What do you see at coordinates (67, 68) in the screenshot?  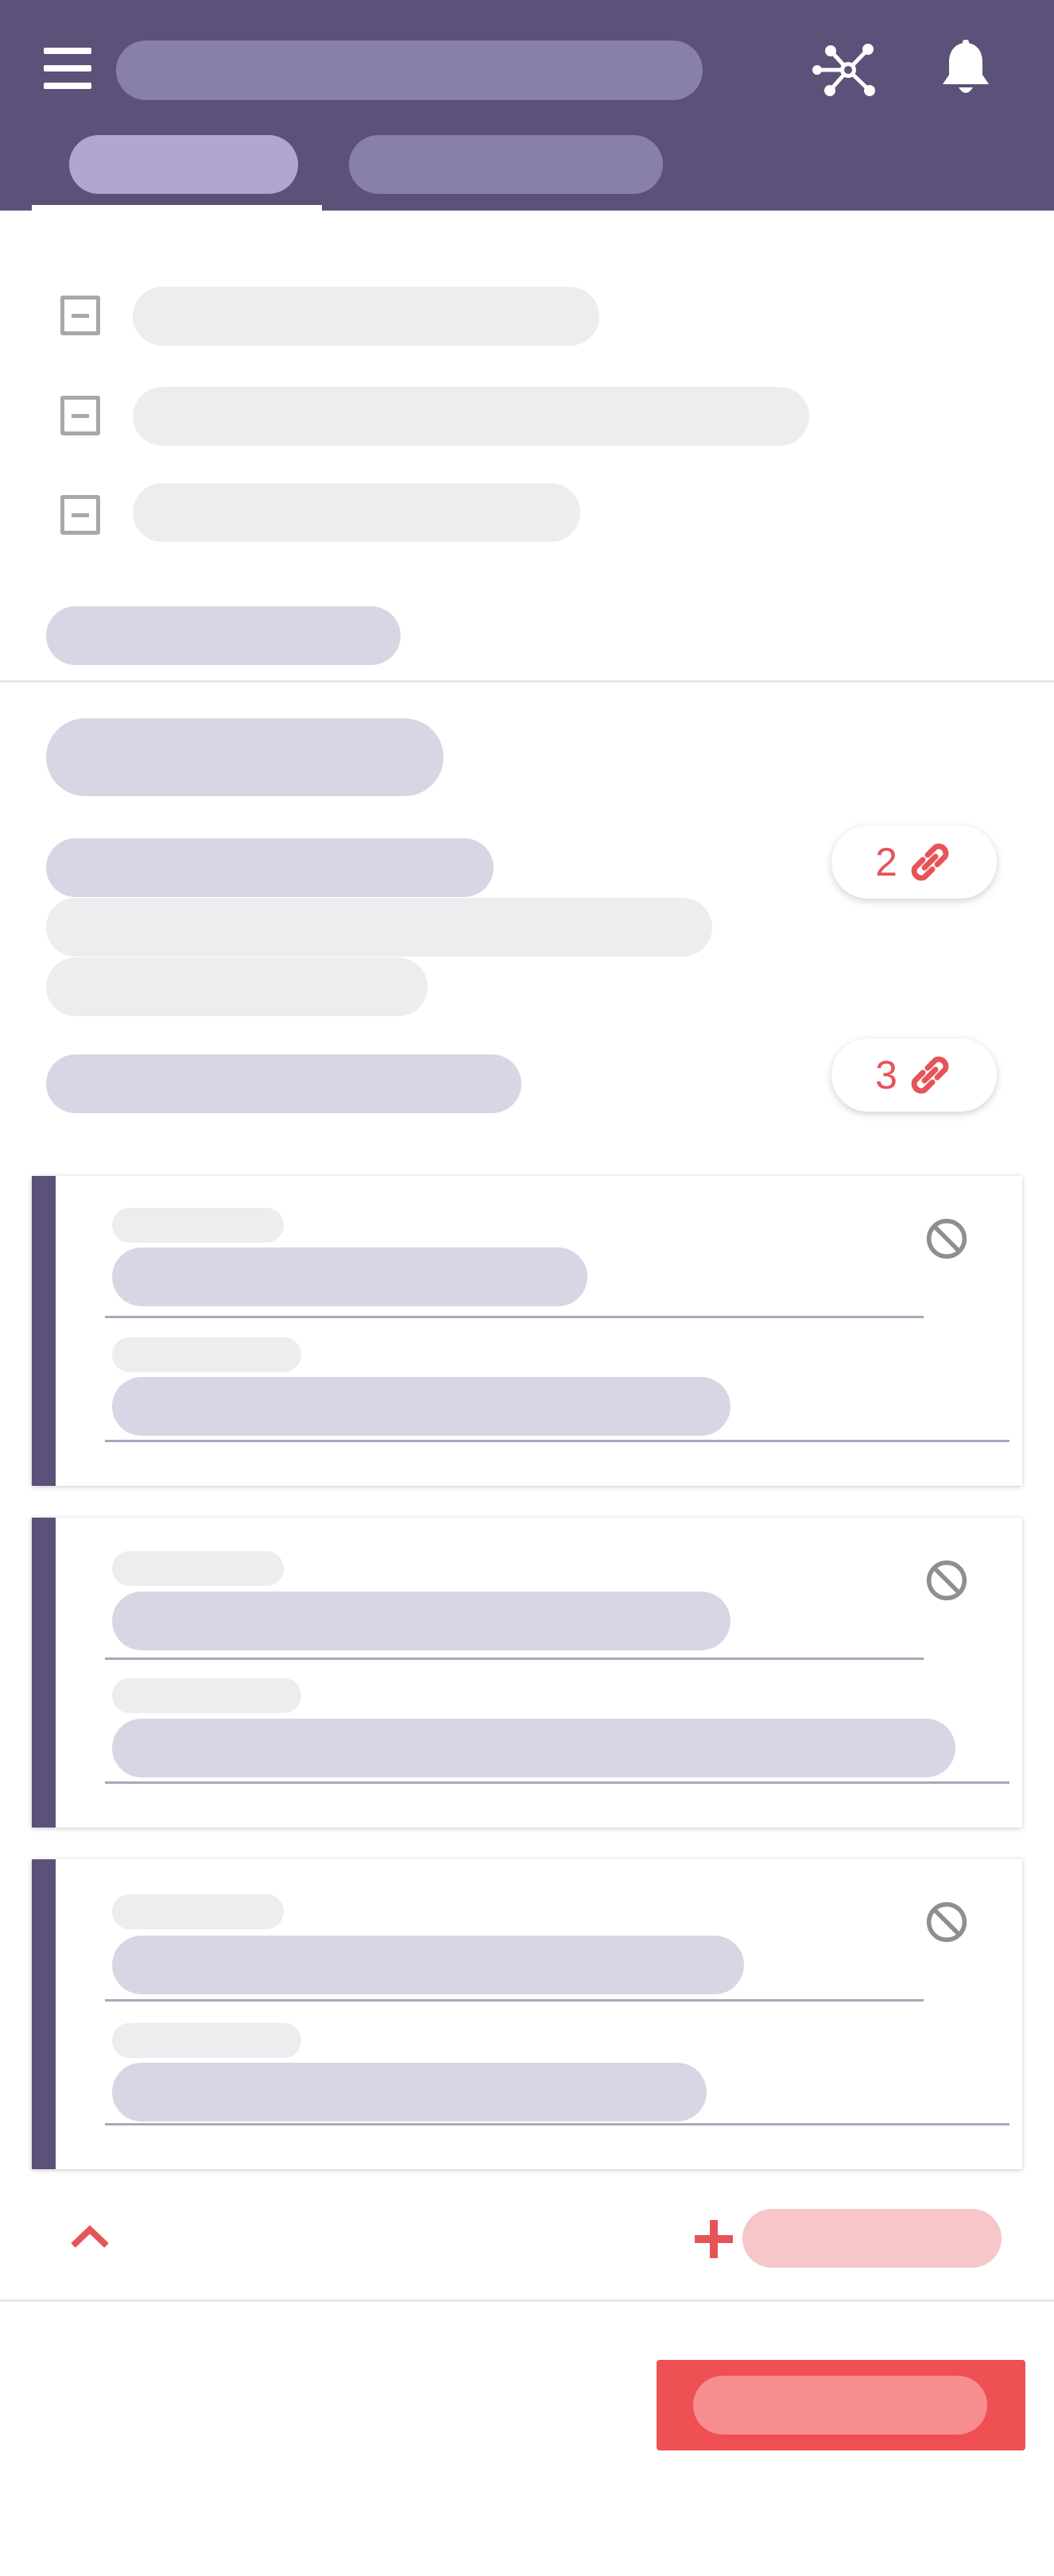 I see `hamburger-menu-icon` at bounding box center [67, 68].